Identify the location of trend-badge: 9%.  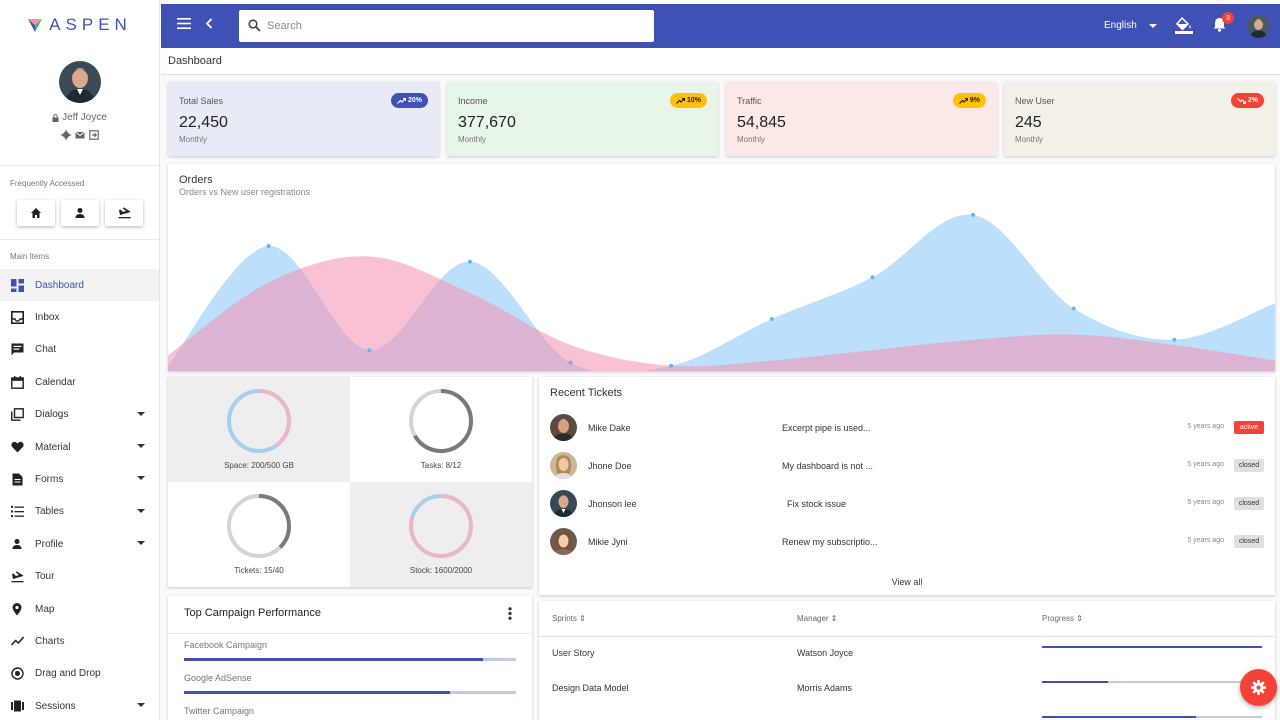
(969, 100).